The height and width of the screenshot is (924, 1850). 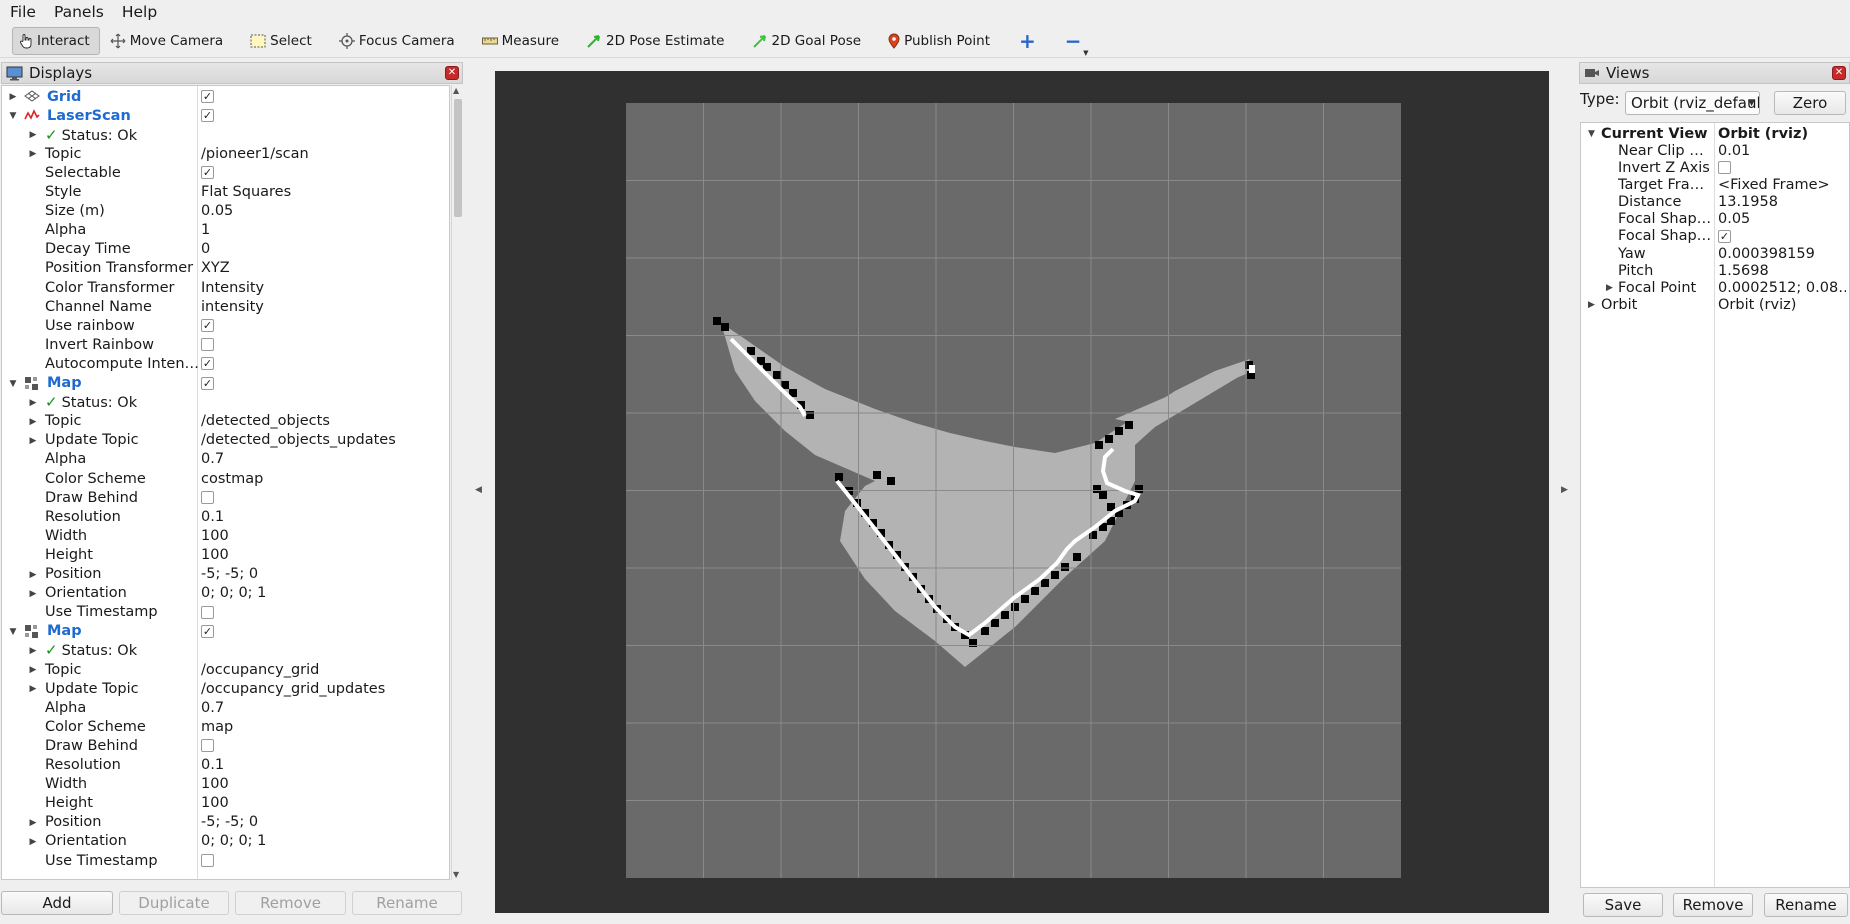 I want to click on view-property-value: Orbit (rviz), so click(x=1782, y=134).